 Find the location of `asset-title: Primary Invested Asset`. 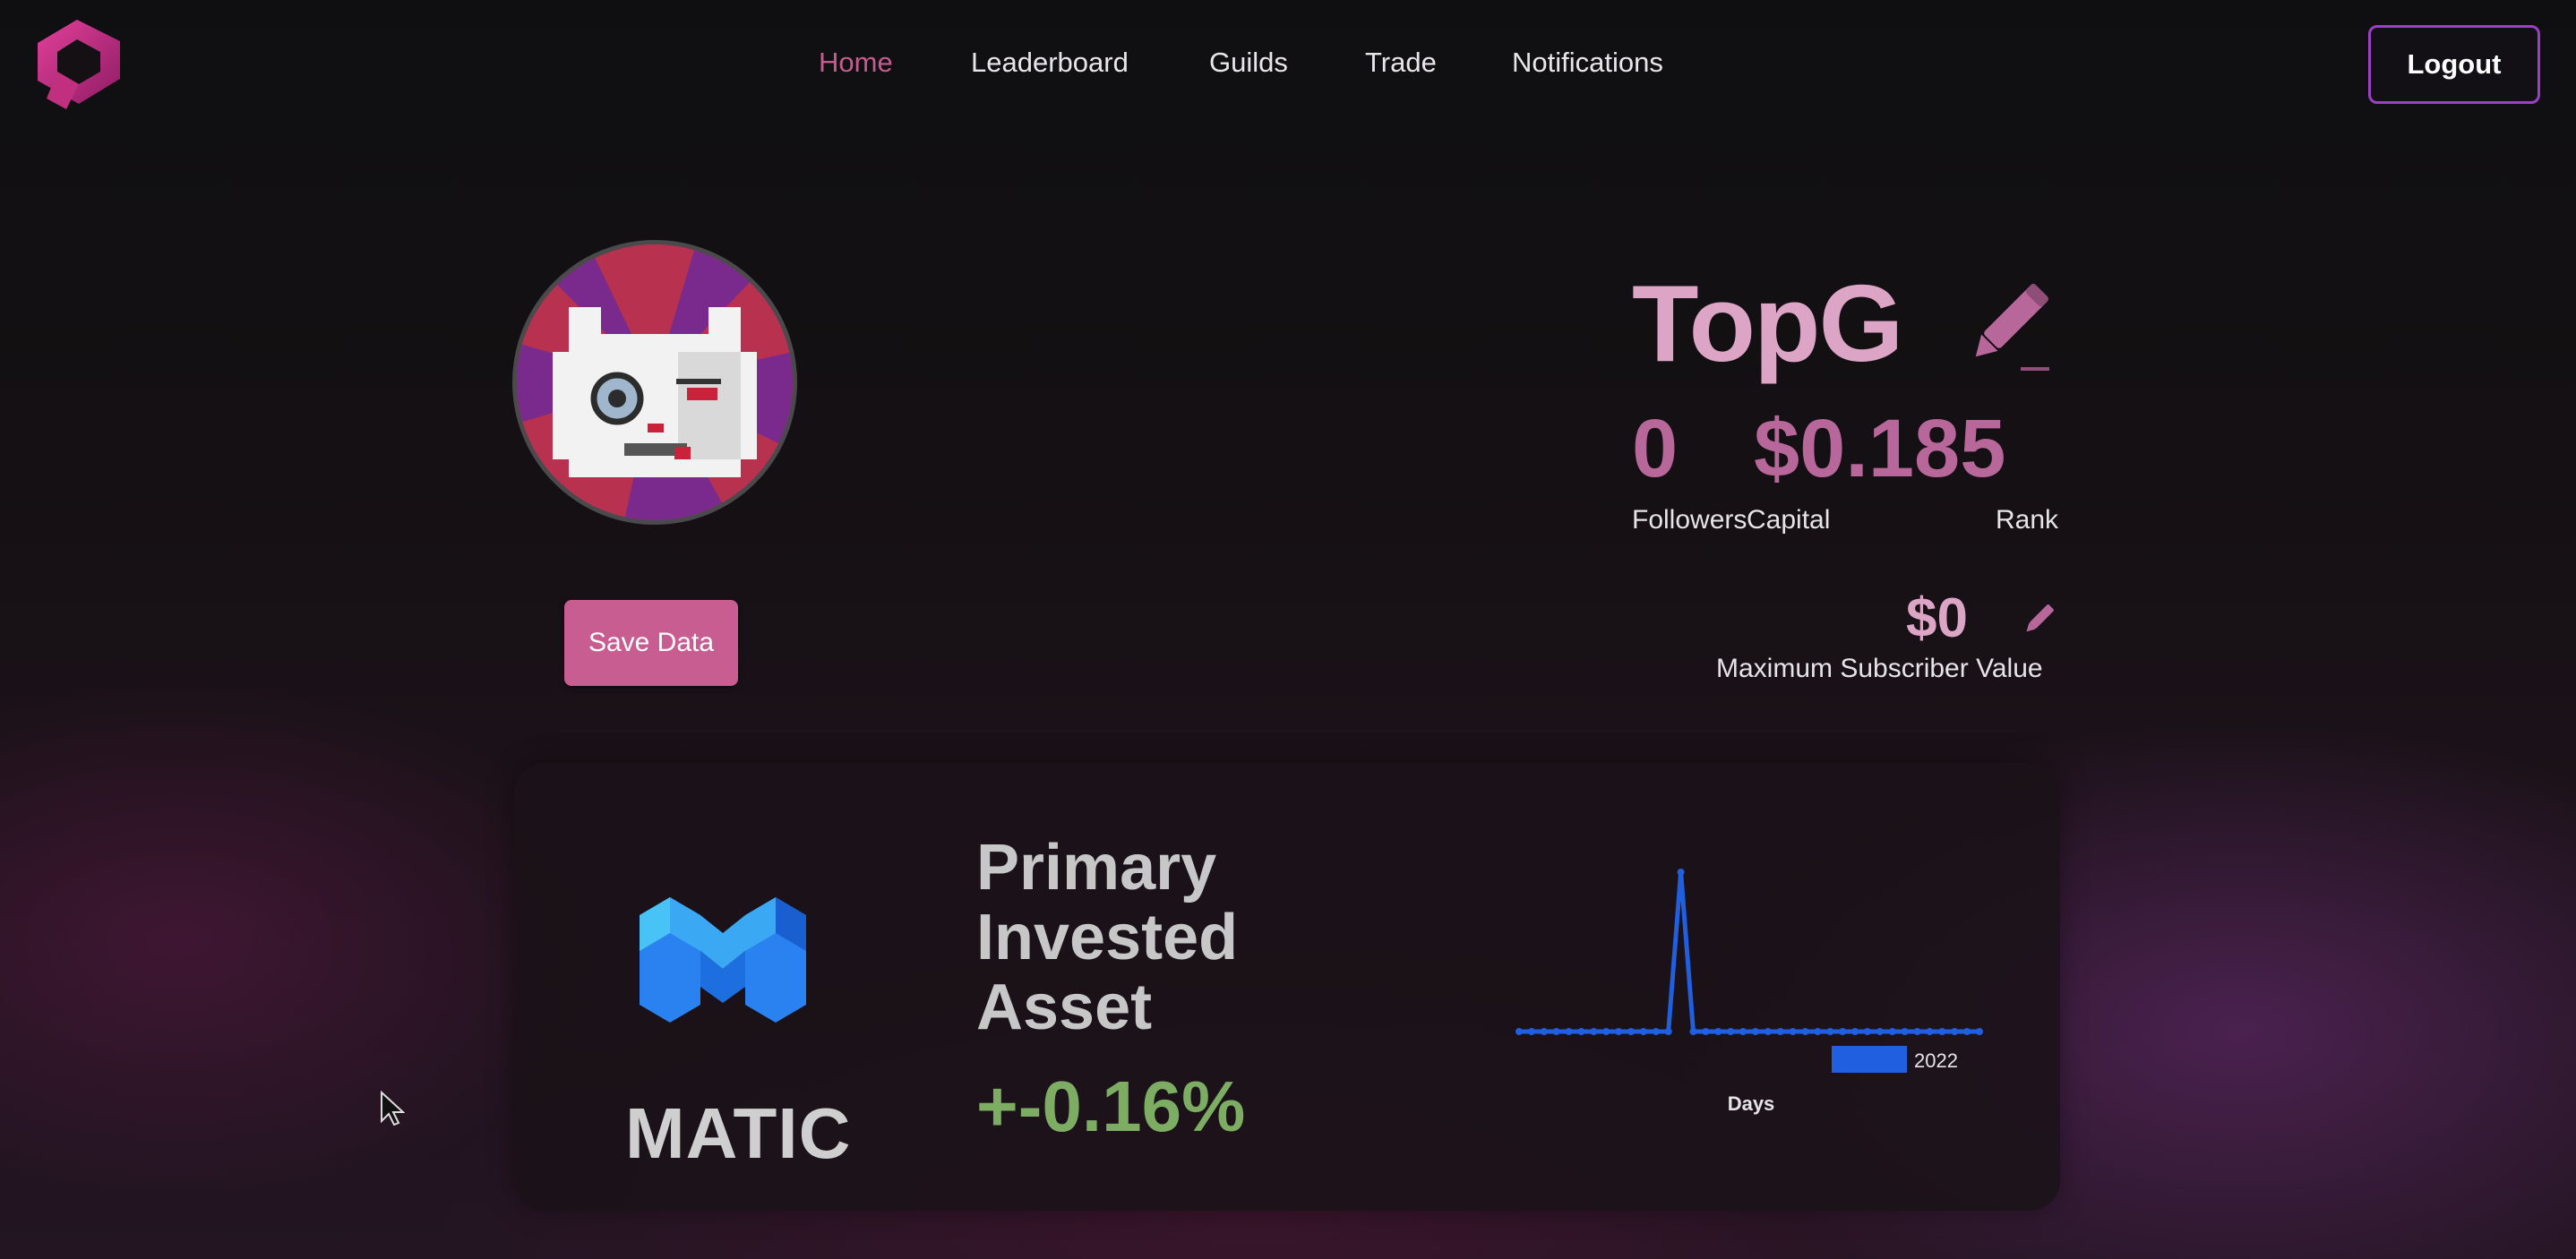

asset-title: Primary Invested Asset is located at coordinates (1107, 937).